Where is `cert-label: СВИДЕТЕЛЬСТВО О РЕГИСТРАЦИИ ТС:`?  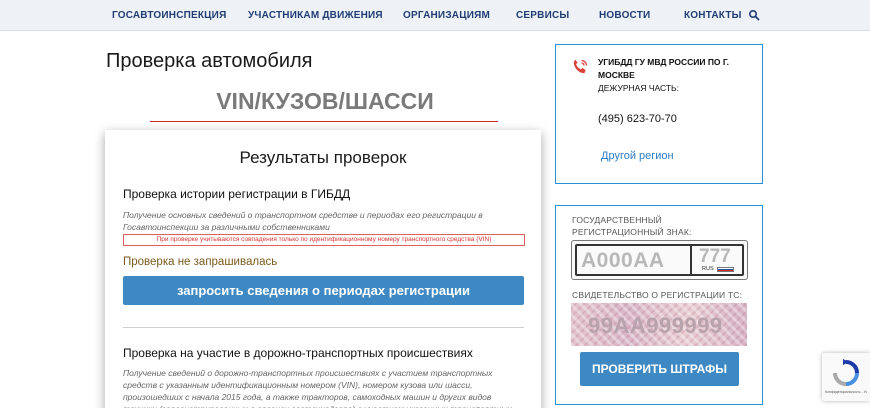 cert-label: СВИДЕТЕЛЬСТВО О РЕГИСТРАЦИИ ТС: is located at coordinates (657, 295).